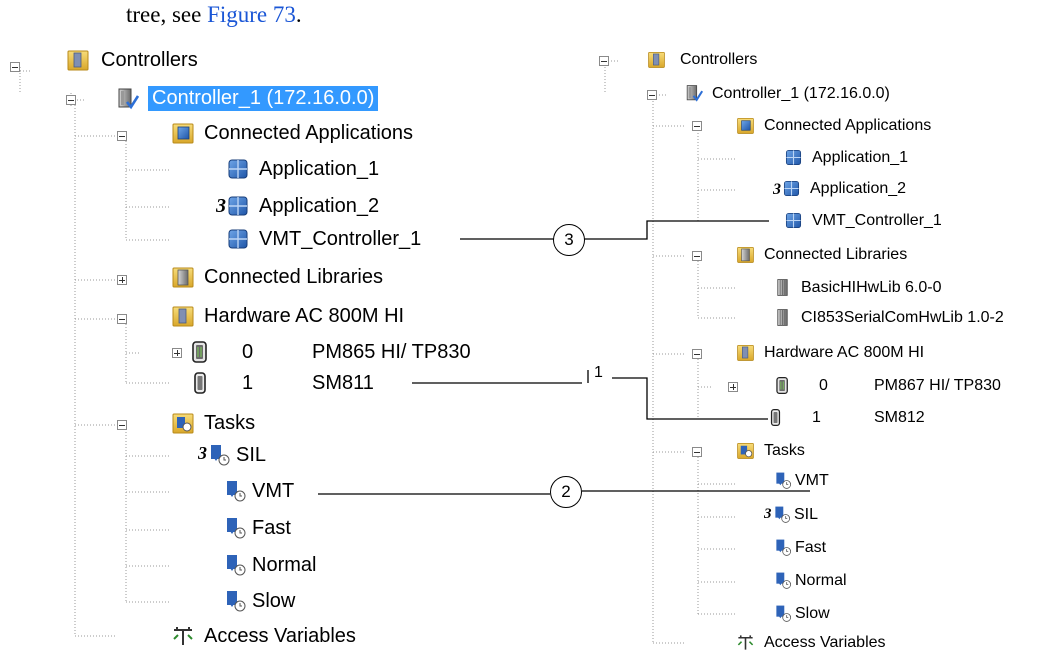  Describe the element at coordinates (263, 98) in the screenshot. I see `node-label: Controller_1 (172.16.0.0)` at that location.